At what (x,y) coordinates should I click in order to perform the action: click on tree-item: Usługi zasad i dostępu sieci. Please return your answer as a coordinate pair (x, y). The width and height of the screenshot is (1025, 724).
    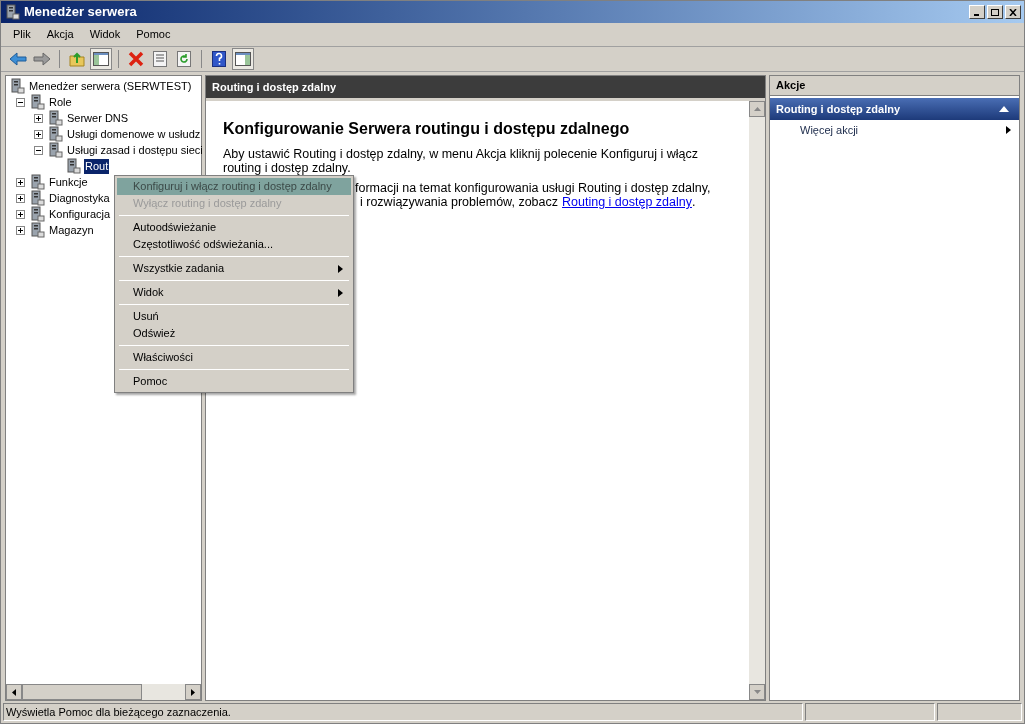
    Looking at the image, I should click on (135, 150).